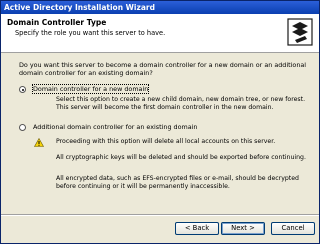 The width and height of the screenshot is (320, 244). Describe the element at coordinates (22, 89) in the screenshot. I see `radio-new-domain` at that location.